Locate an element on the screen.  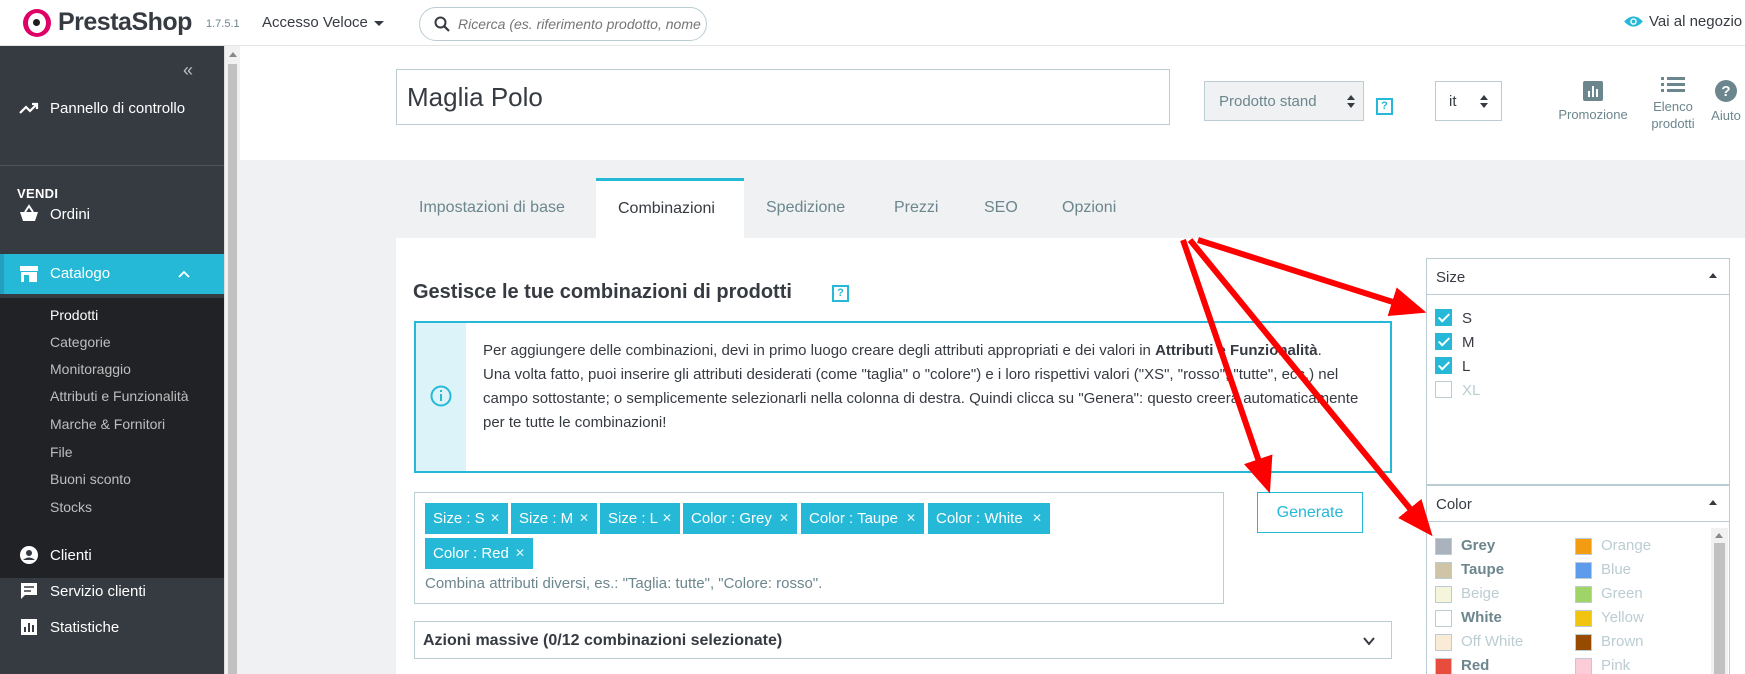
collapse-menu-icon: « is located at coordinates (188, 70).